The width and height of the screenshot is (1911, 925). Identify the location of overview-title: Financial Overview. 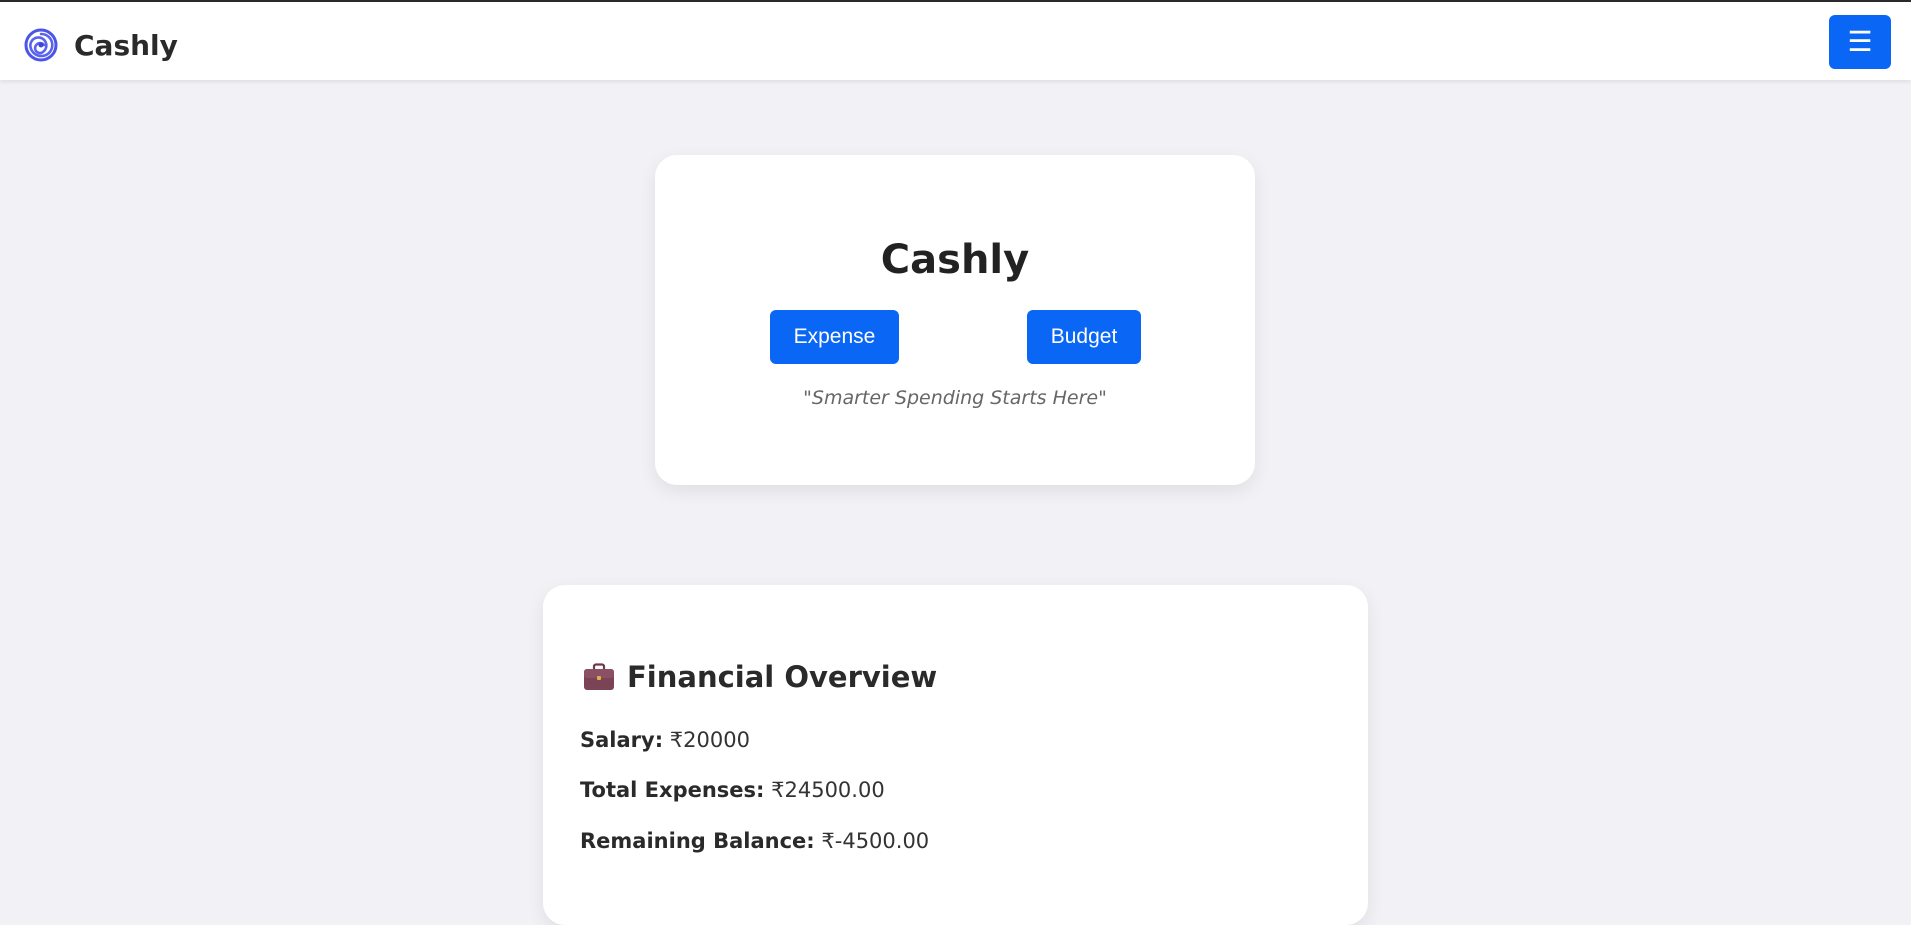
(782, 677).